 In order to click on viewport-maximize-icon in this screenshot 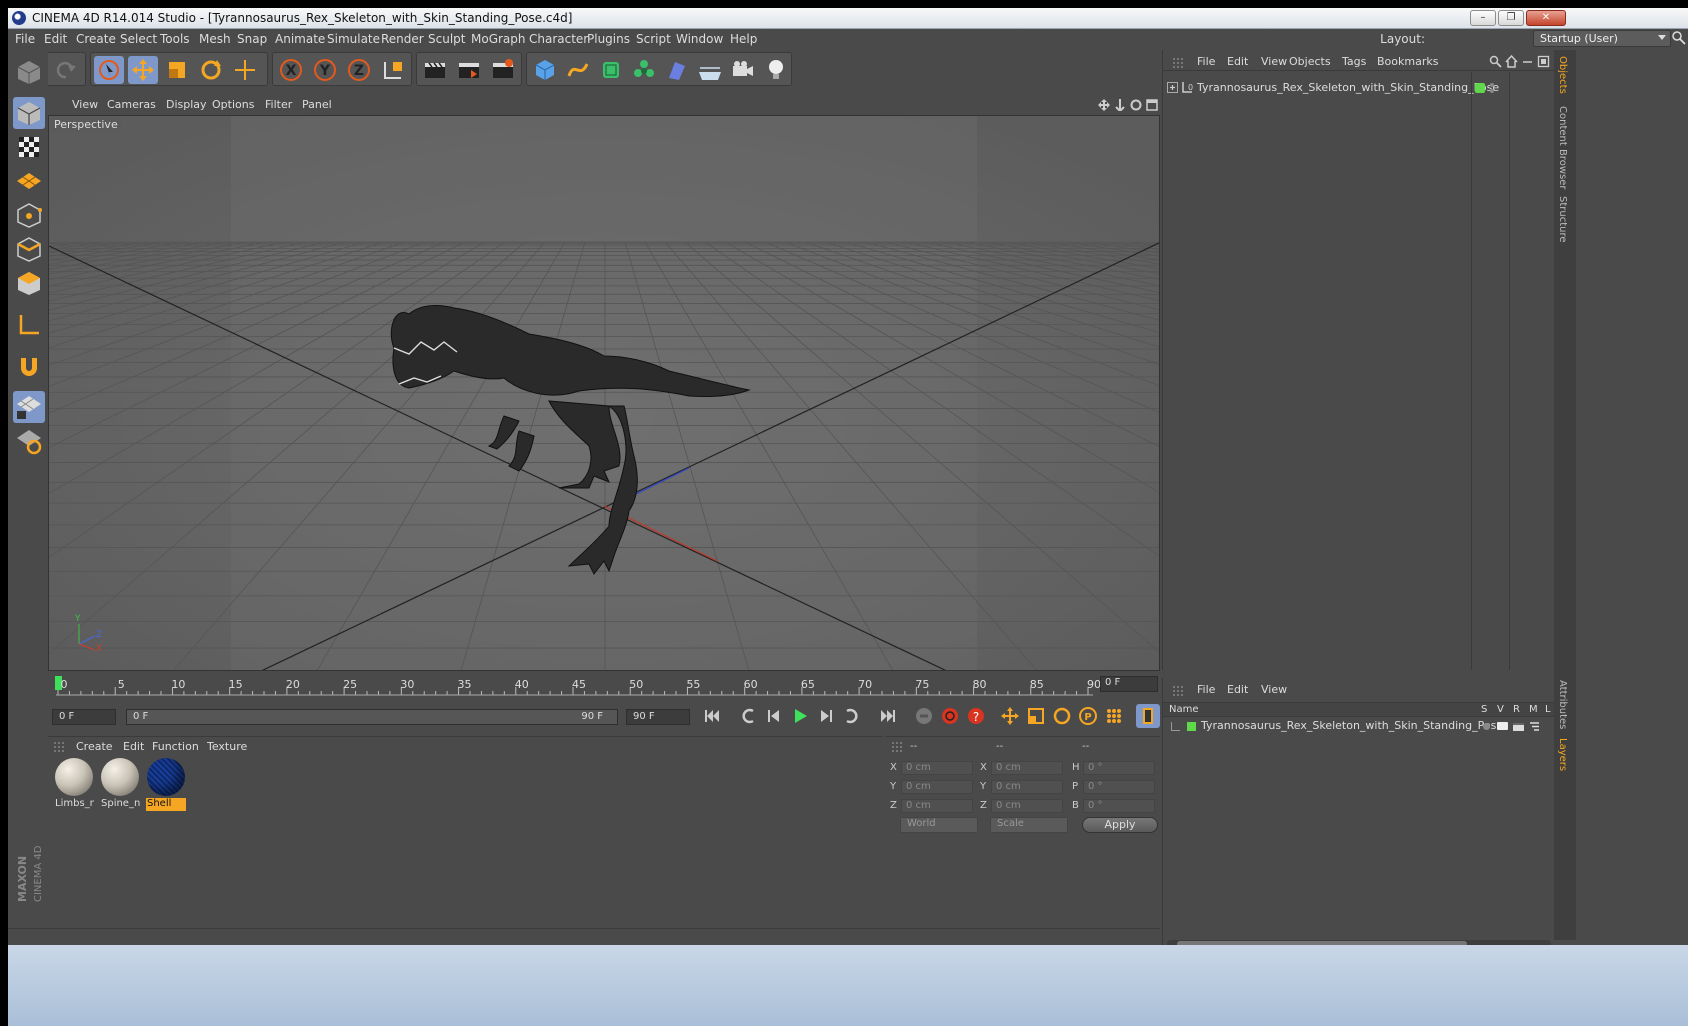, I will do `click(1152, 106)`.